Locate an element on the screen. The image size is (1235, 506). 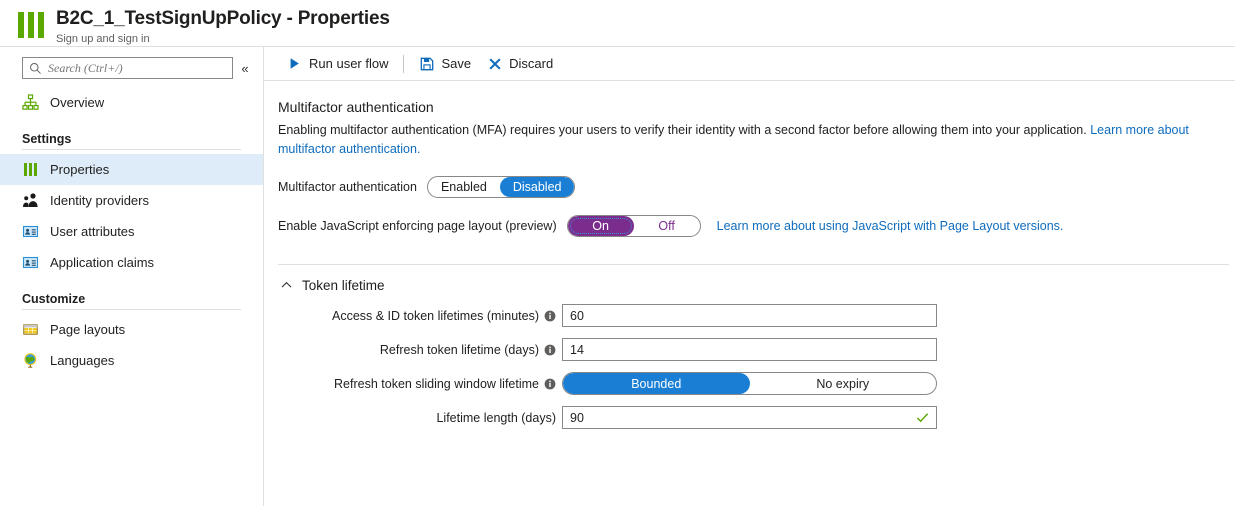
refresh-token-sliding-window-label-wrap: Refresh token sliding window lifetime is located at coordinates (443, 384).